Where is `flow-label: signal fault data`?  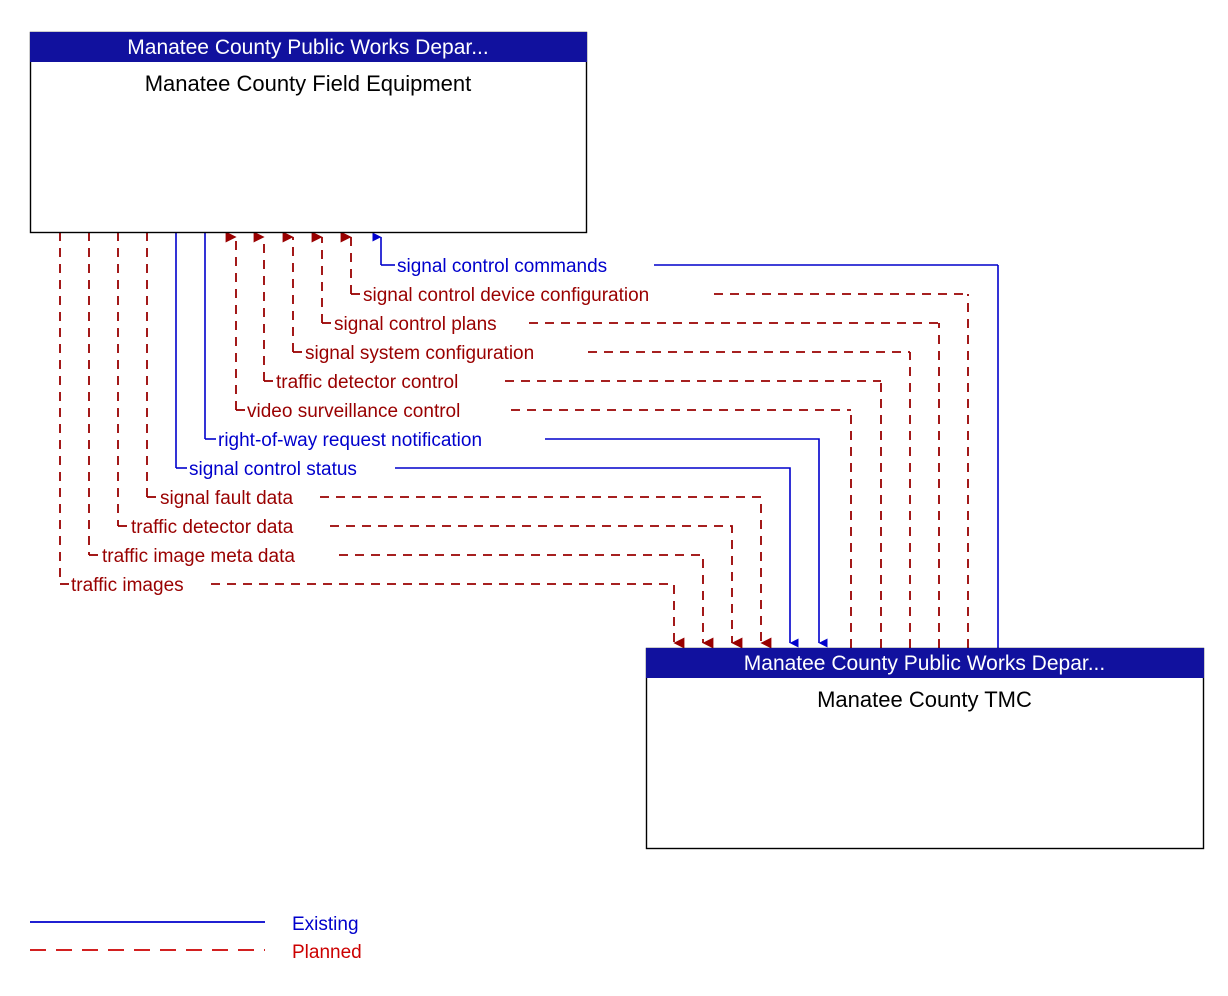
flow-label: signal fault data is located at coordinates (227, 498).